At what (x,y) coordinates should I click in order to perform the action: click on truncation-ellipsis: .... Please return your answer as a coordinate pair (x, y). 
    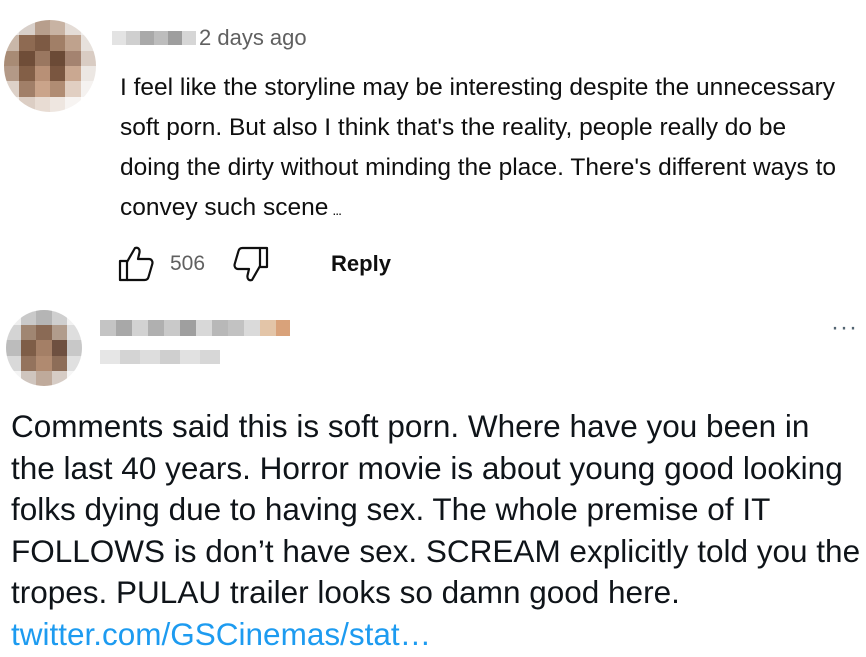
    Looking at the image, I should click on (337, 210).